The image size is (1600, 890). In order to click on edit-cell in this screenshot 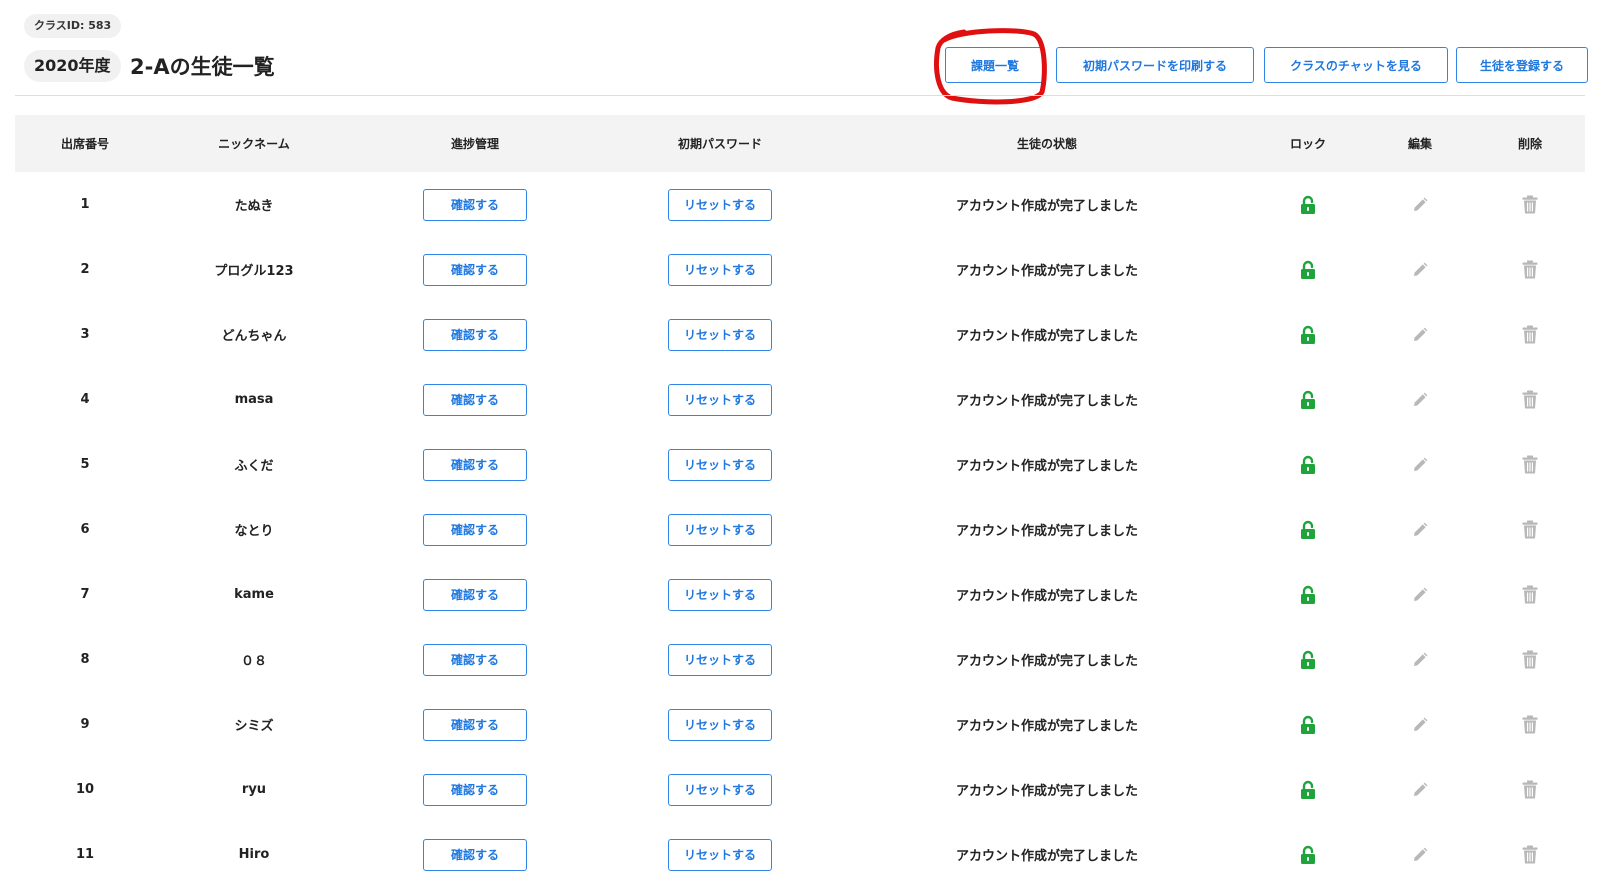, I will do `click(1420, 594)`.